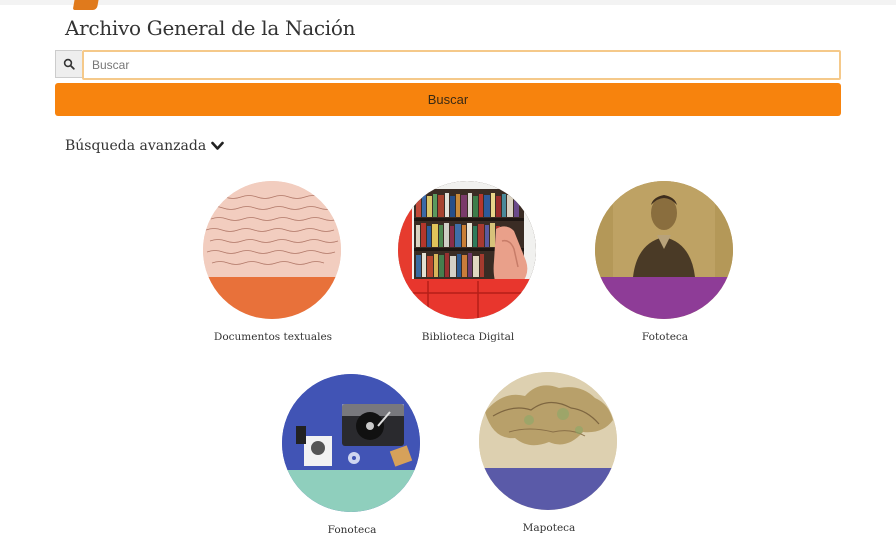  I want to click on collection-documentos-textuales: Documentos textuales, so click(273, 262).